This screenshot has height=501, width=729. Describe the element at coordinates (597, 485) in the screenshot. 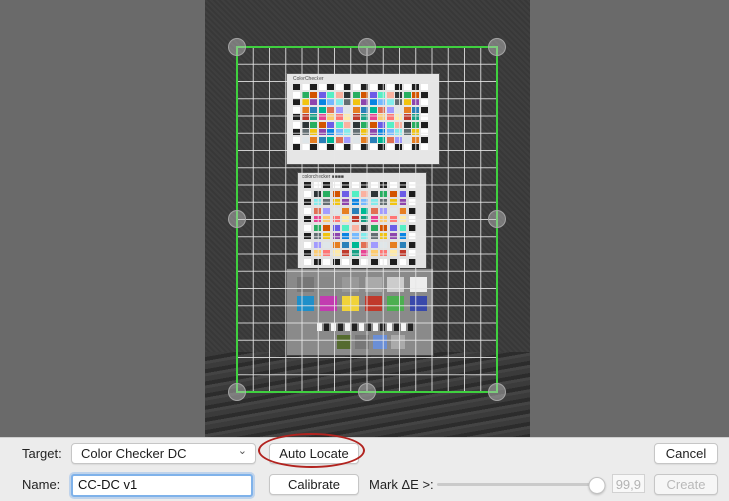

I see `slider-thumb` at that location.